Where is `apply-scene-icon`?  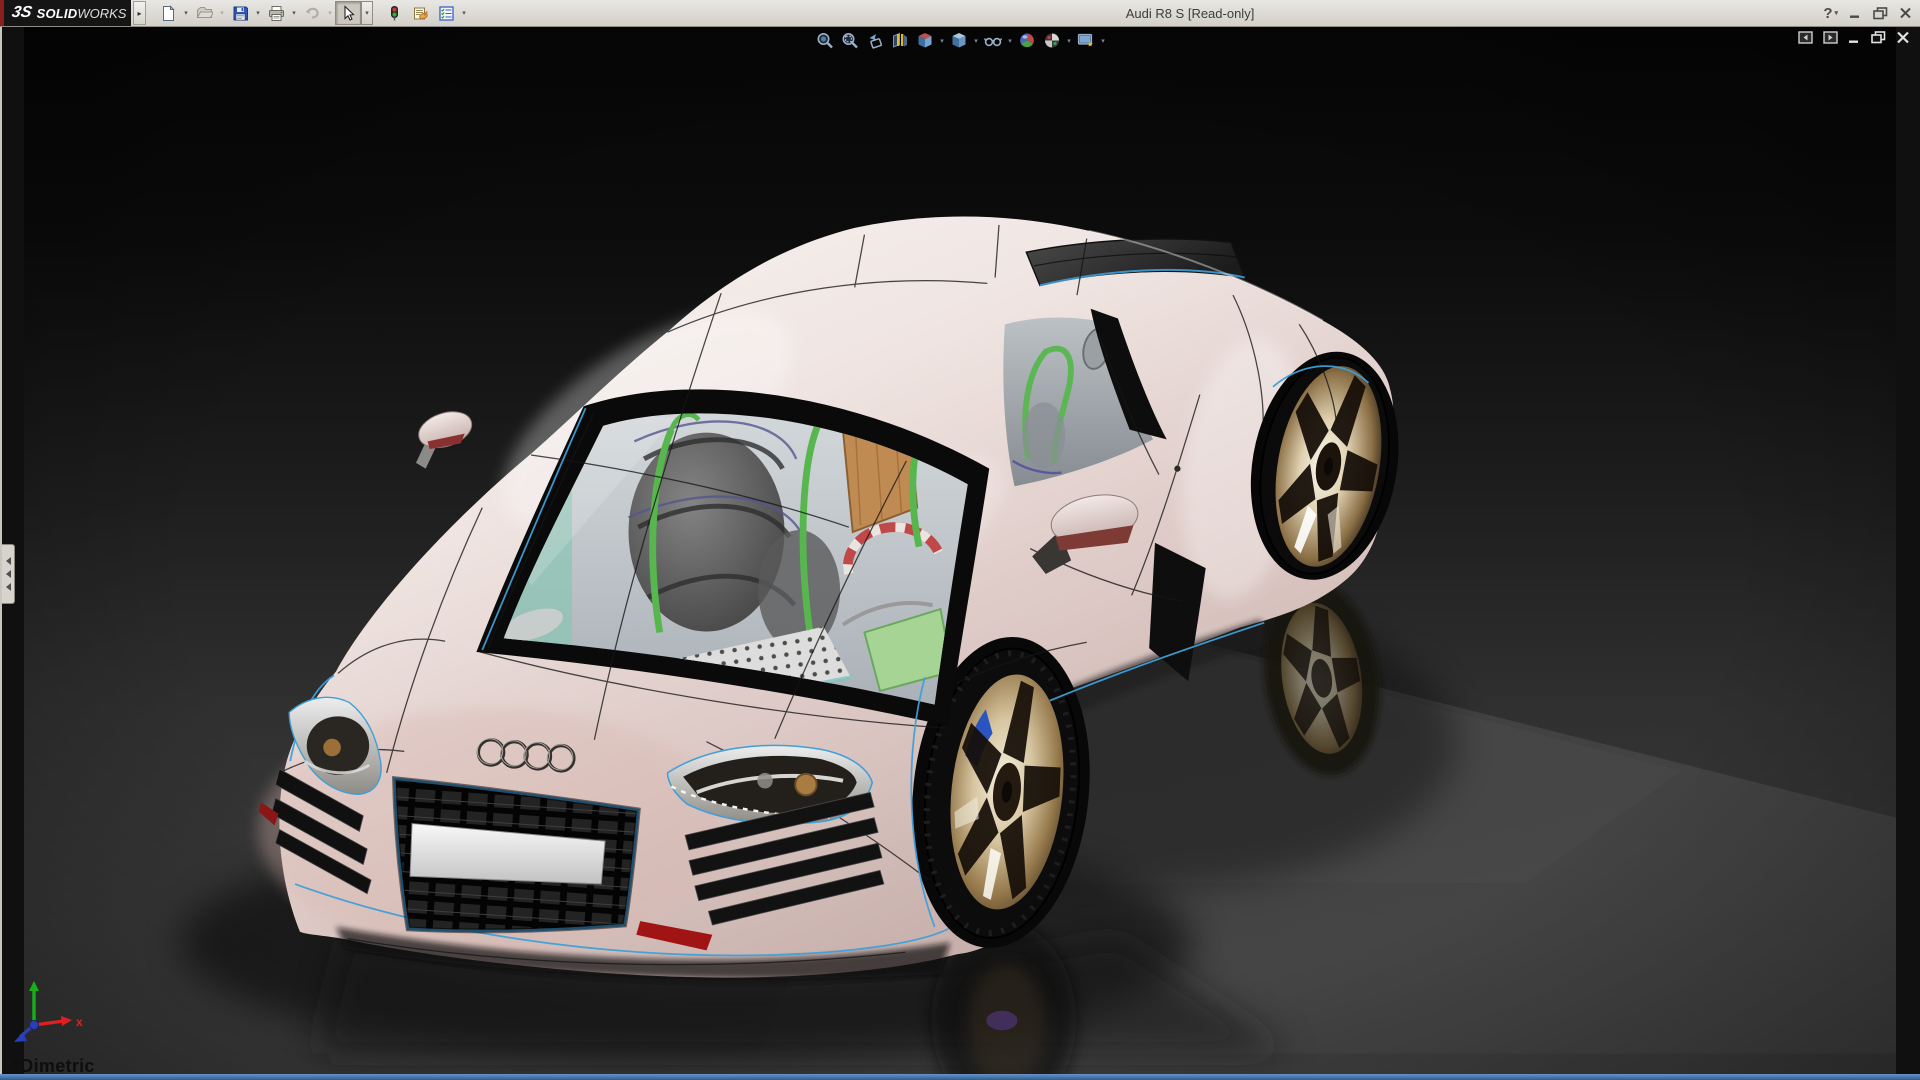
apply-scene-icon is located at coordinates (1052, 40).